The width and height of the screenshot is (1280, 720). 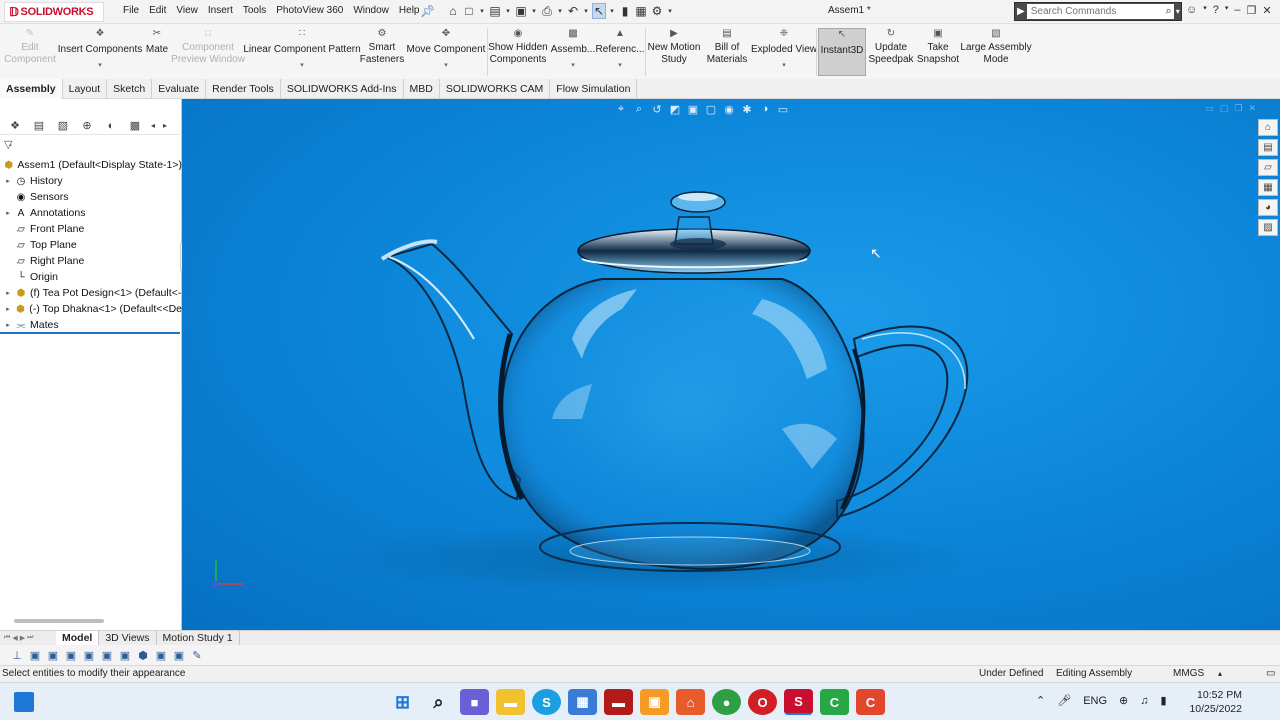 What do you see at coordinates (143, 655) in the screenshot?
I see `isometric-view-icon: ⬢` at bounding box center [143, 655].